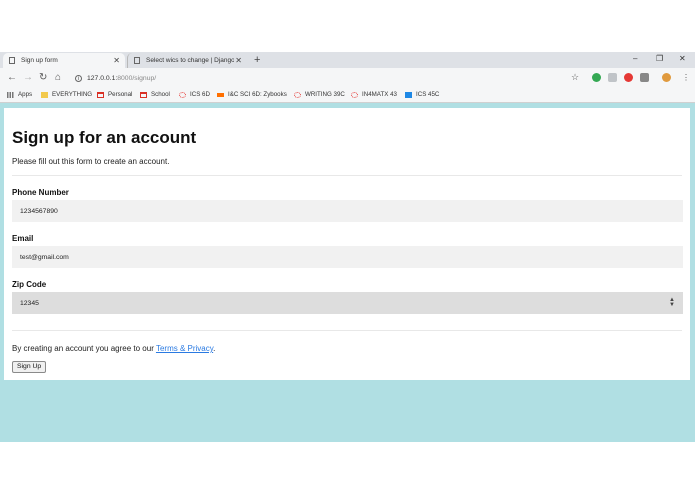 The height and width of the screenshot is (494, 695). Describe the element at coordinates (374, 94) in the screenshot. I see `bookmark-in4matx-43: IN4MATX 43` at that location.